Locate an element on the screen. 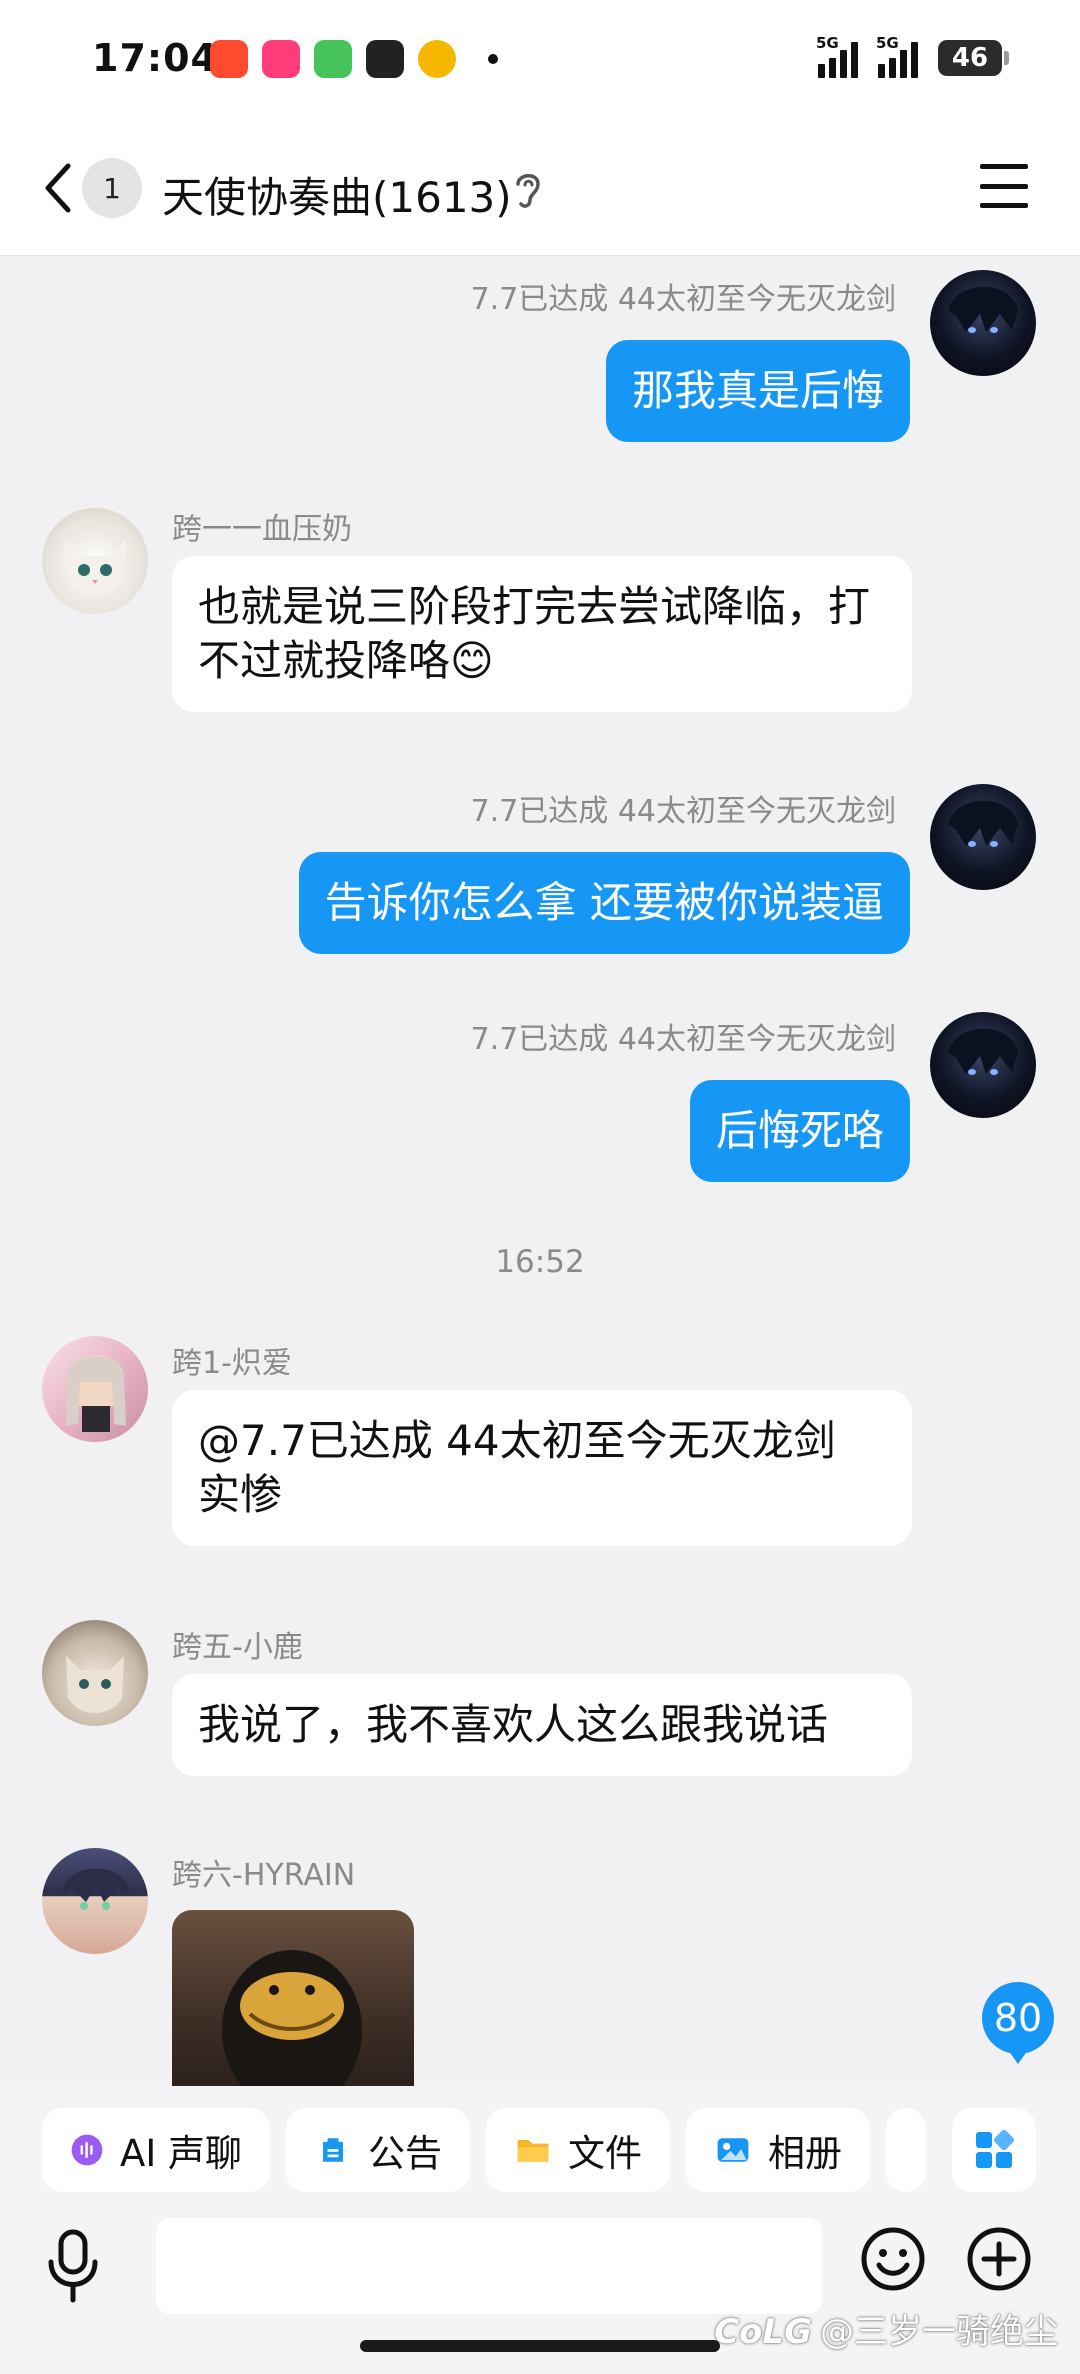 This screenshot has width=1080, height=2374. status-time: 17:04 is located at coordinates (155, 58).